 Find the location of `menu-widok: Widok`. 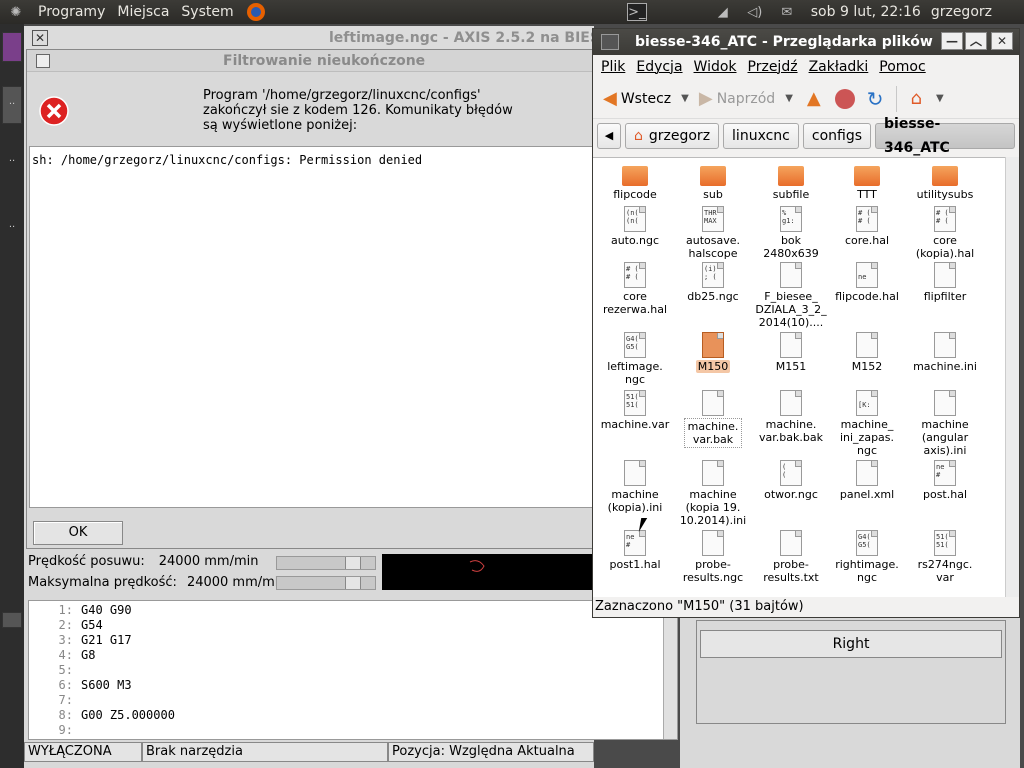

menu-widok: Widok is located at coordinates (719, 67).